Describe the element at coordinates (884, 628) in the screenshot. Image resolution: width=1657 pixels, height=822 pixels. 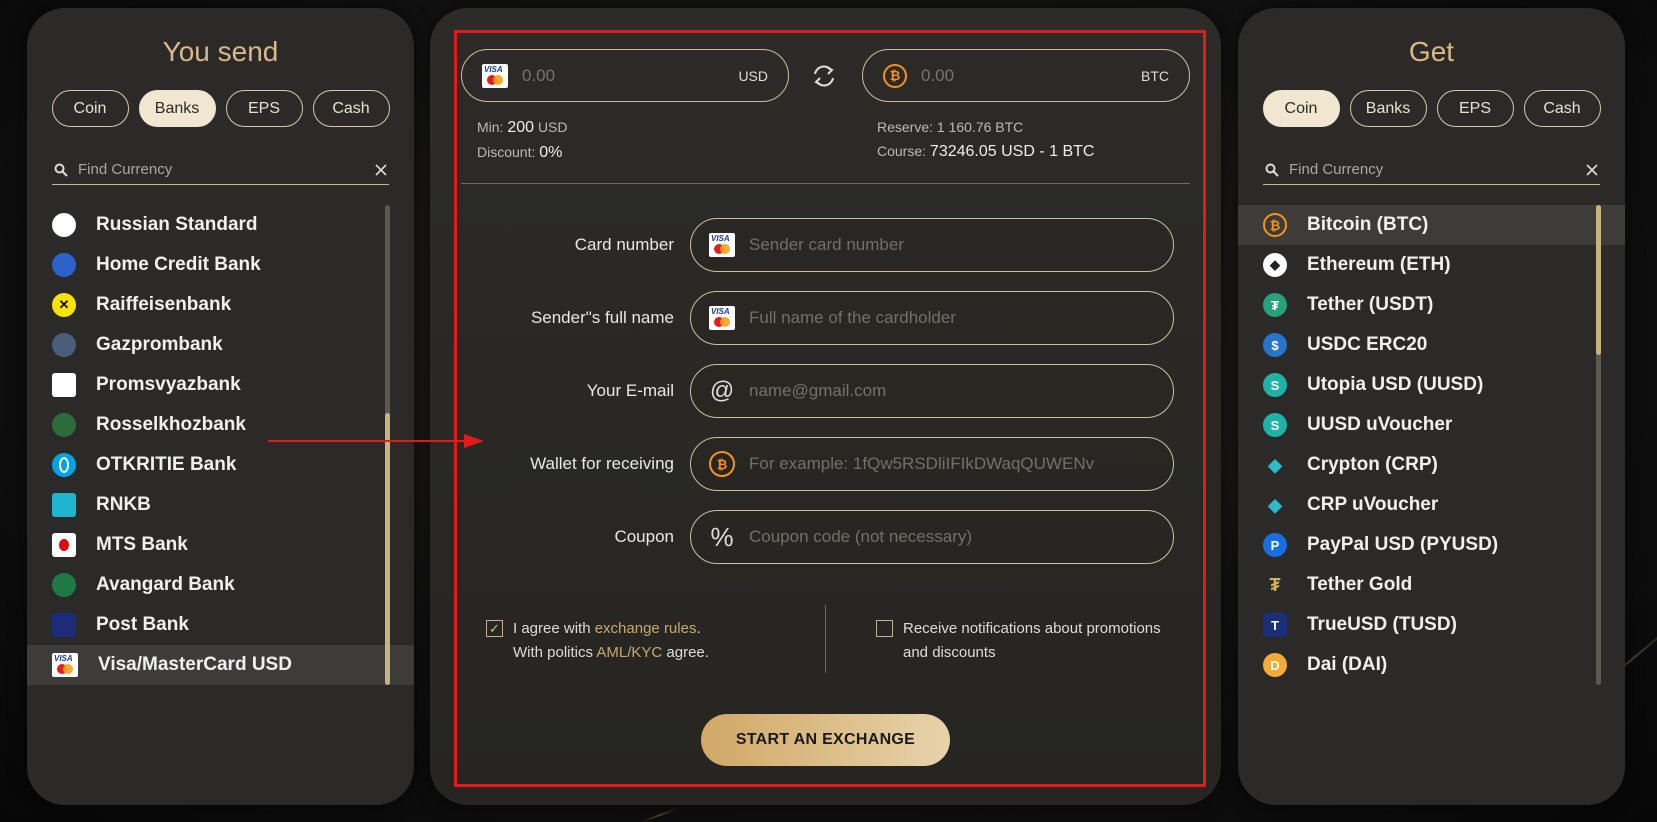
I see `notify-checkbox` at that location.